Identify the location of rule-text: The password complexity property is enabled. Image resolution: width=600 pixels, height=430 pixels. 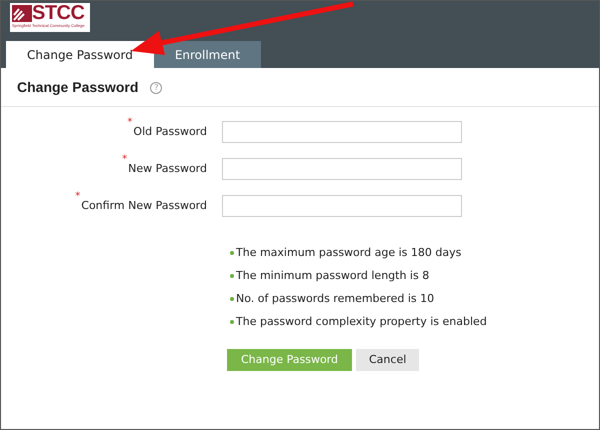
(361, 321).